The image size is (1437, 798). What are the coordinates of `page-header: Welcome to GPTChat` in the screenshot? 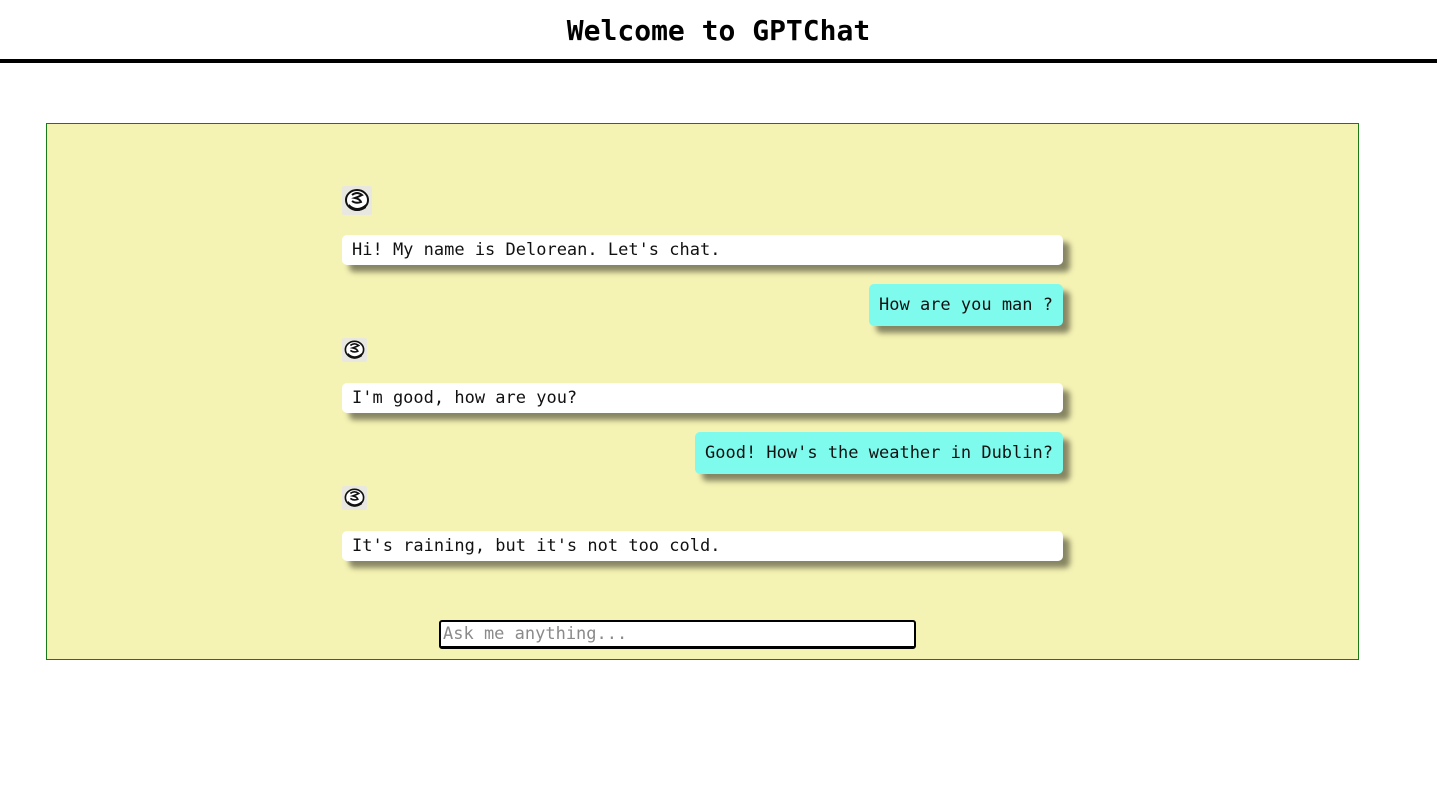 It's located at (718, 31).